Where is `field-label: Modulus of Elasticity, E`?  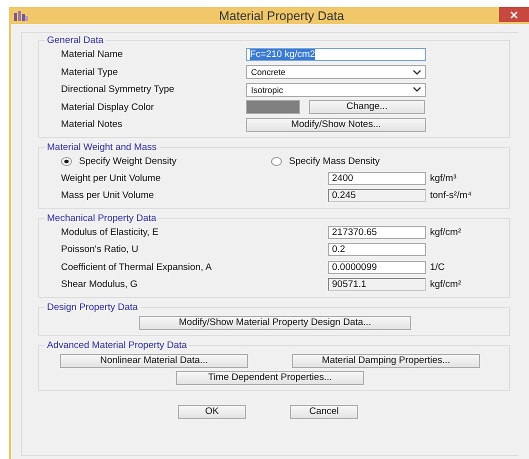 field-label: Modulus of Elasticity, E is located at coordinates (110, 232).